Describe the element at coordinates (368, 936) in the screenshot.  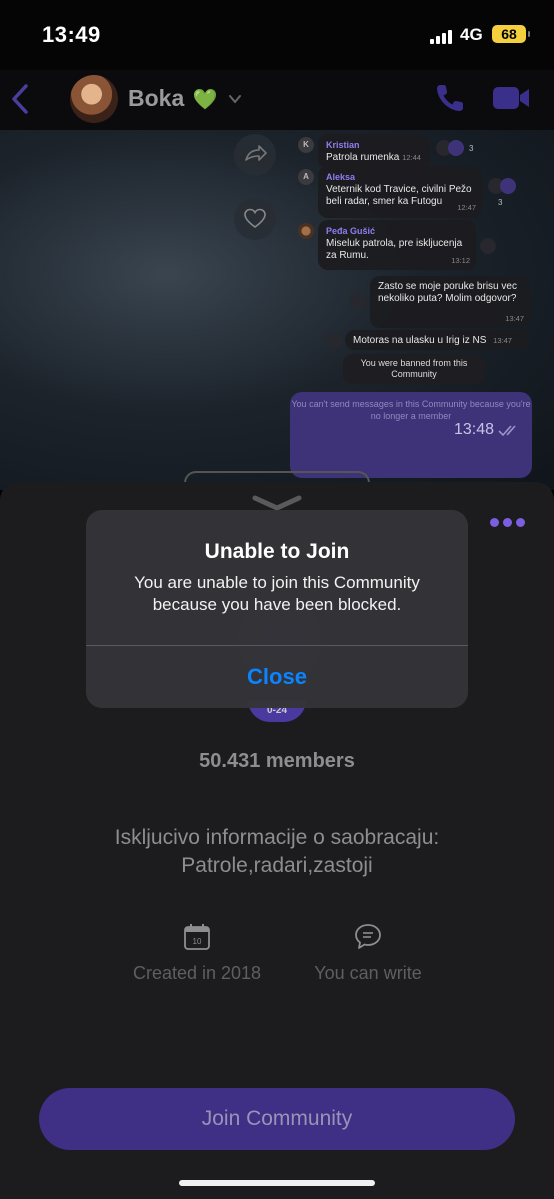
I see `chat-bubble-icon` at that location.